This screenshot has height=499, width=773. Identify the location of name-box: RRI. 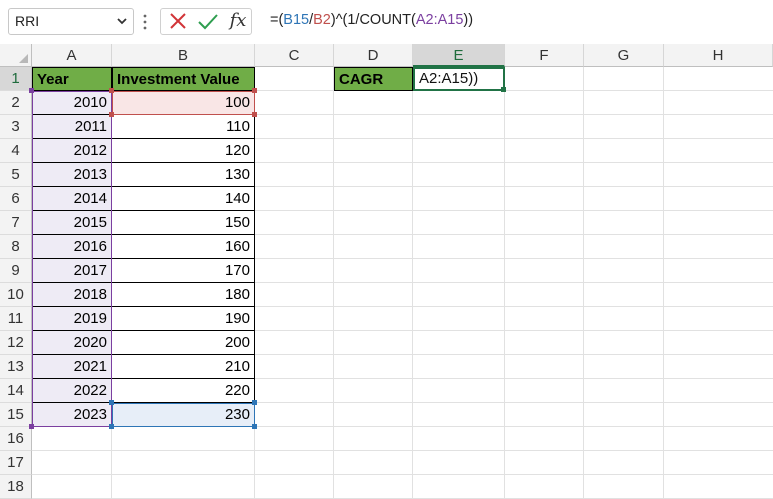
(71, 21).